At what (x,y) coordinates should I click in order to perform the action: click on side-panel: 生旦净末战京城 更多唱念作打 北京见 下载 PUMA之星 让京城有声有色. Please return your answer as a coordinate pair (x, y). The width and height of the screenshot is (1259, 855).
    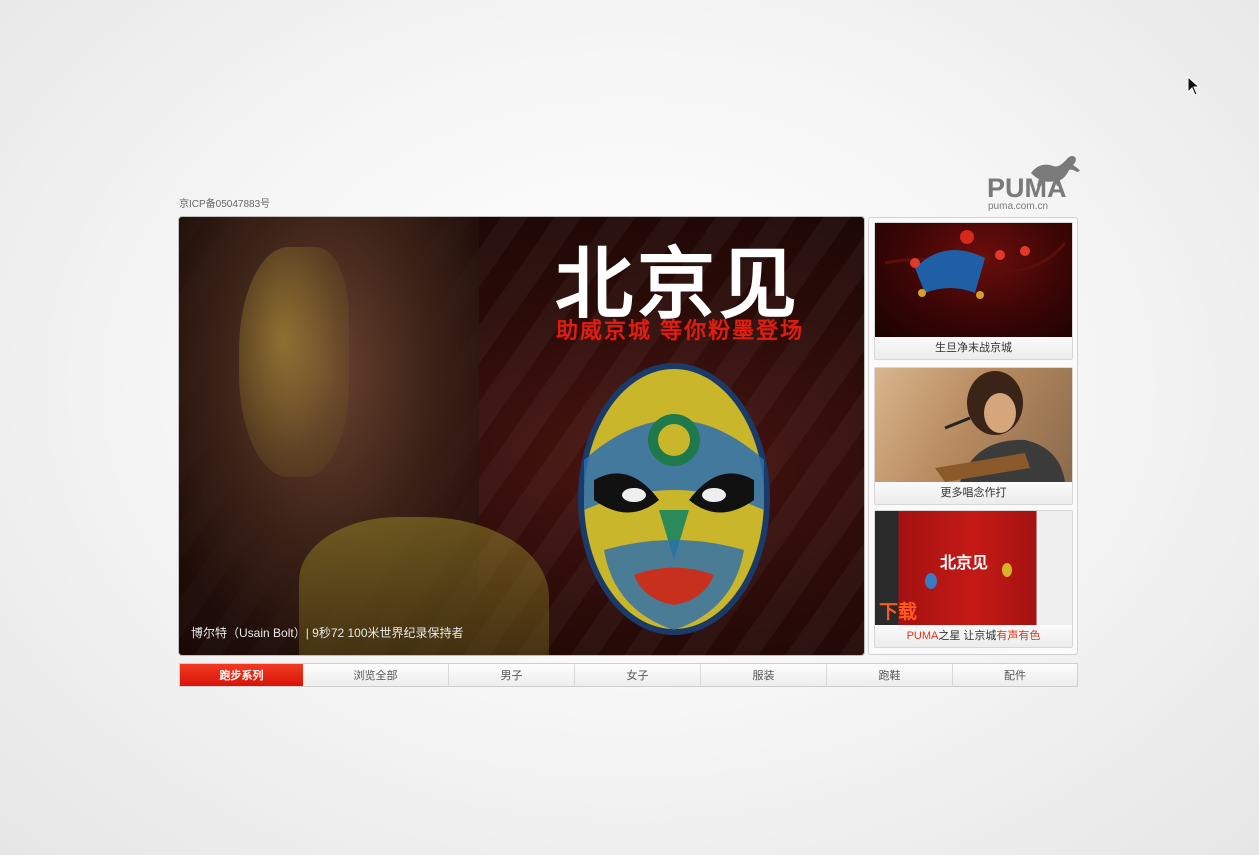
    Looking at the image, I should click on (973, 436).